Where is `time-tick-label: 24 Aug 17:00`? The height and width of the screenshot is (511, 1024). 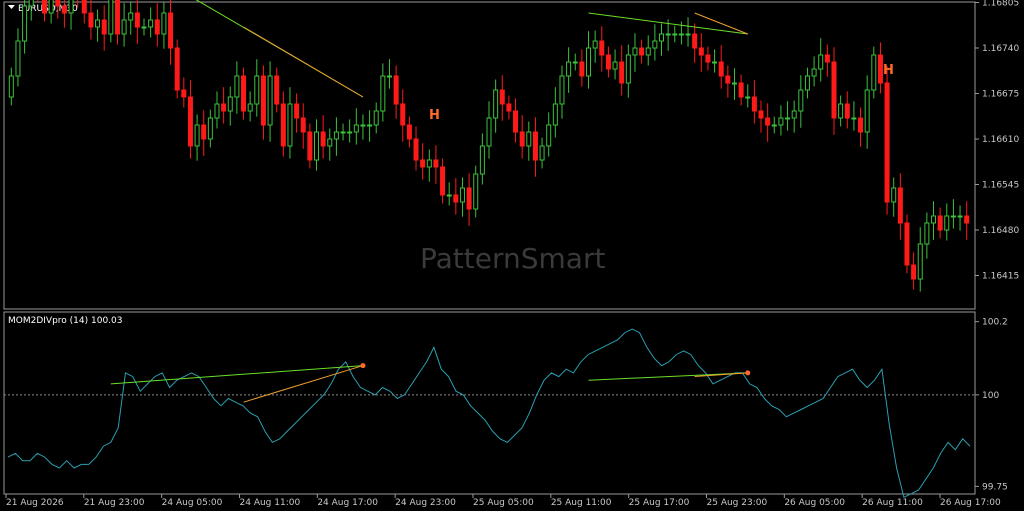
time-tick-label: 24 Aug 17:00 is located at coordinates (347, 503).